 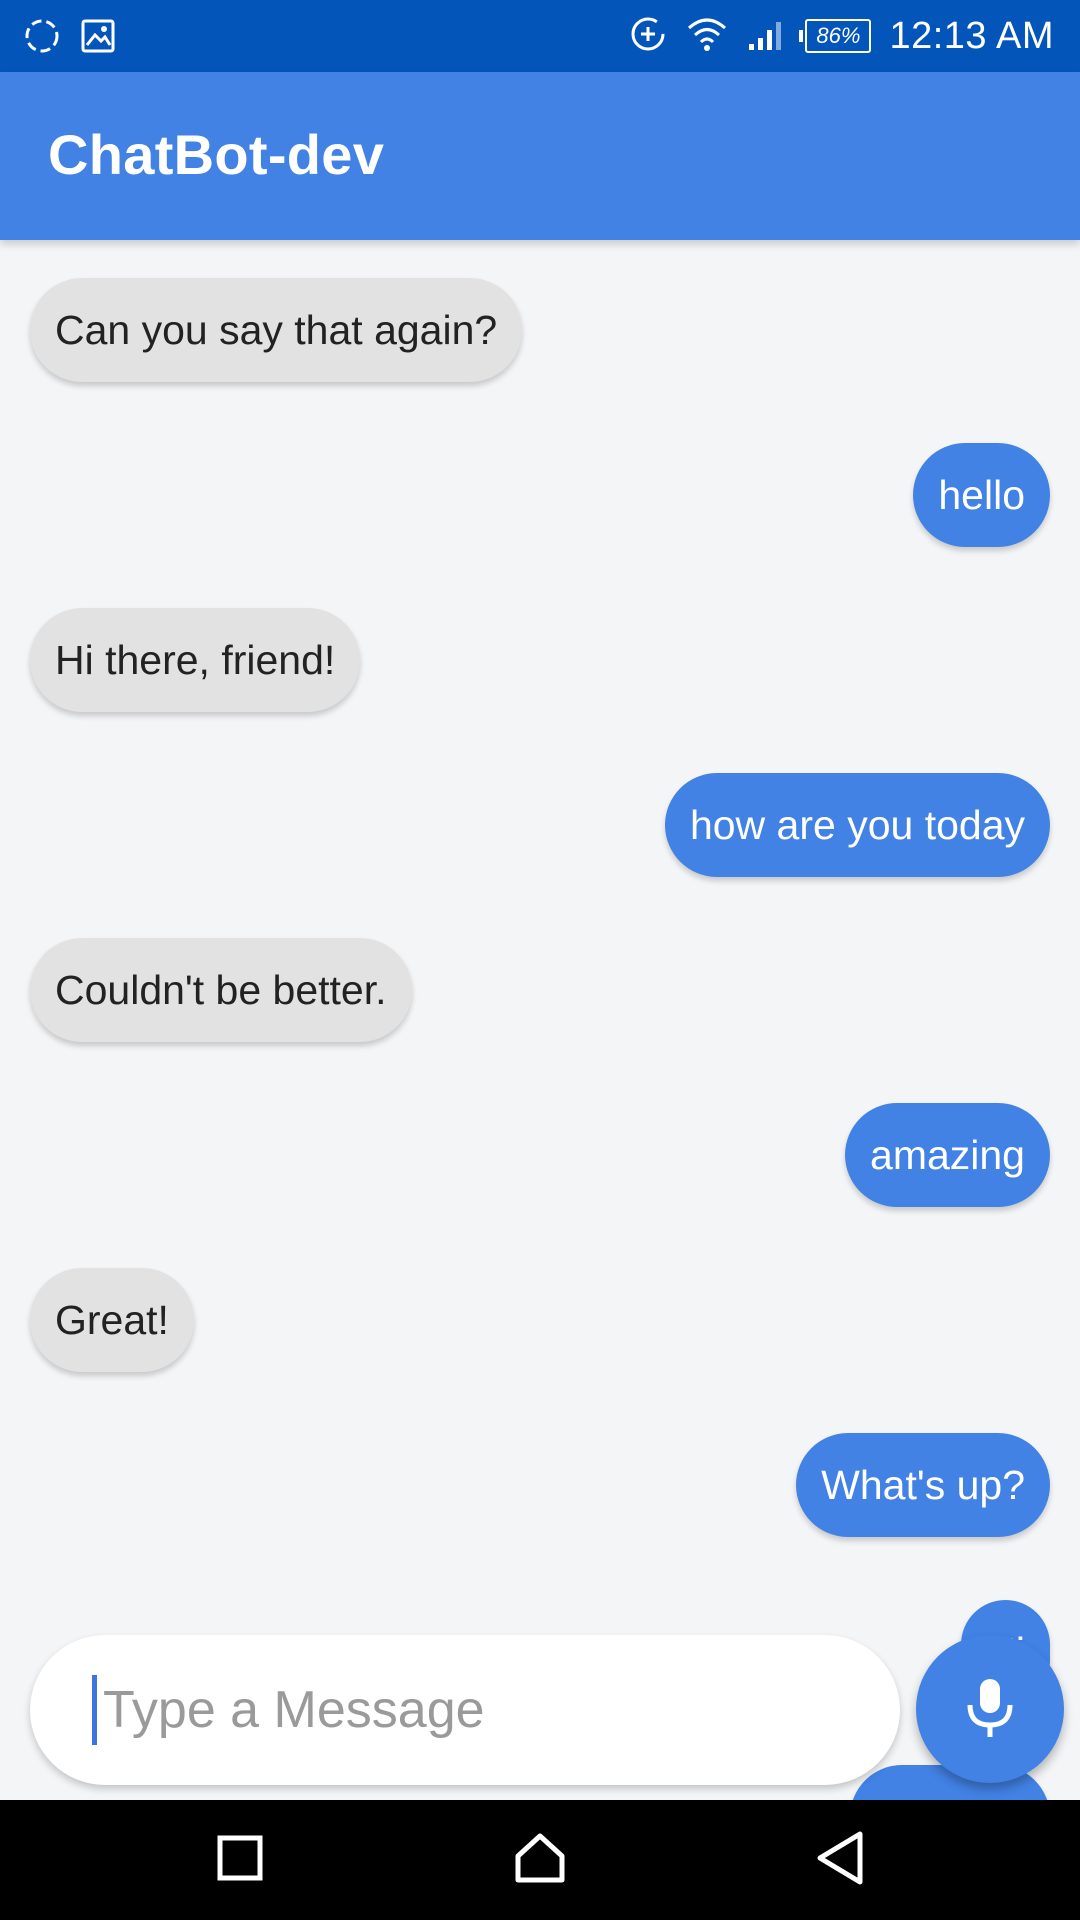 I want to click on message-composer, so click(x=465, y=1710).